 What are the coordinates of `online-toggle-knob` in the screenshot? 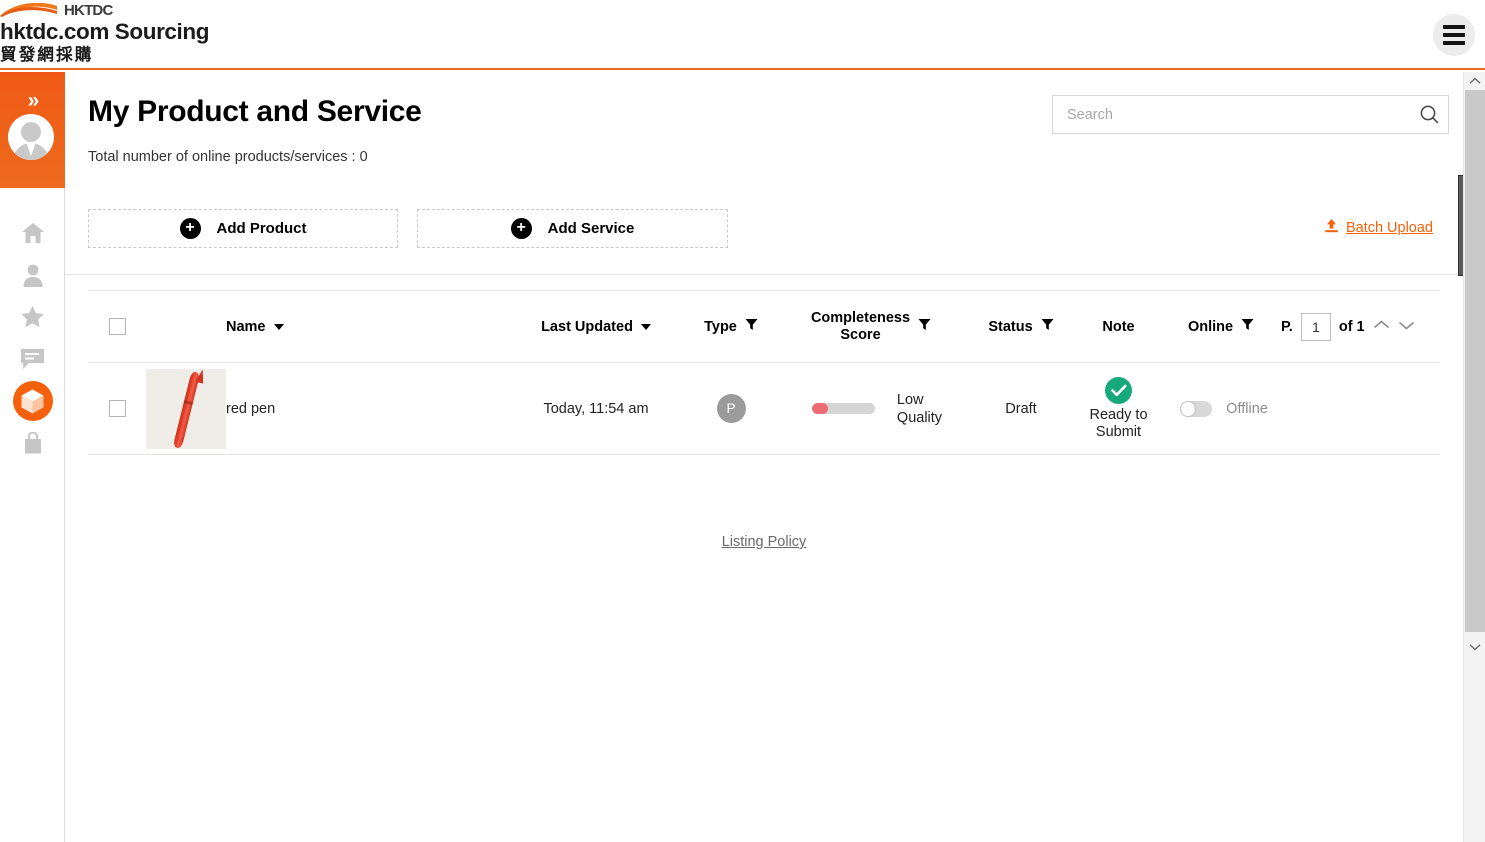 It's located at (1188, 408).